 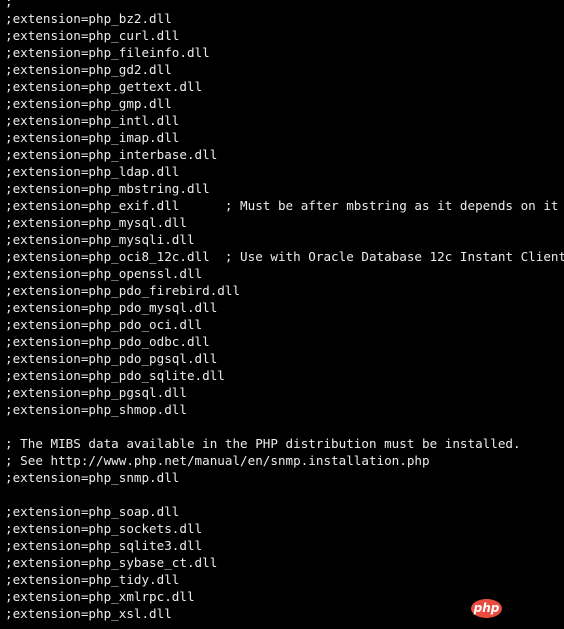 I want to click on config-line: ;extension=php_curl.dll, so click(x=92, y=35).